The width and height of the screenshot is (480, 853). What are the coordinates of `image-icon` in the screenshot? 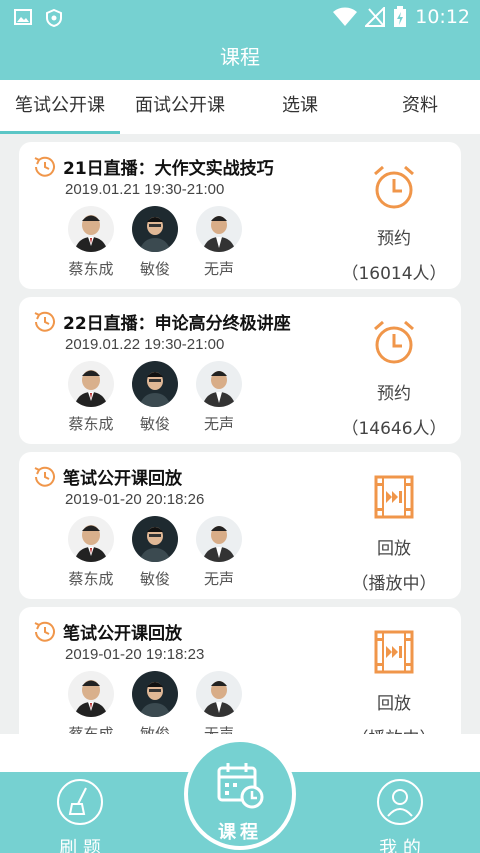 It's located at (23, 17).